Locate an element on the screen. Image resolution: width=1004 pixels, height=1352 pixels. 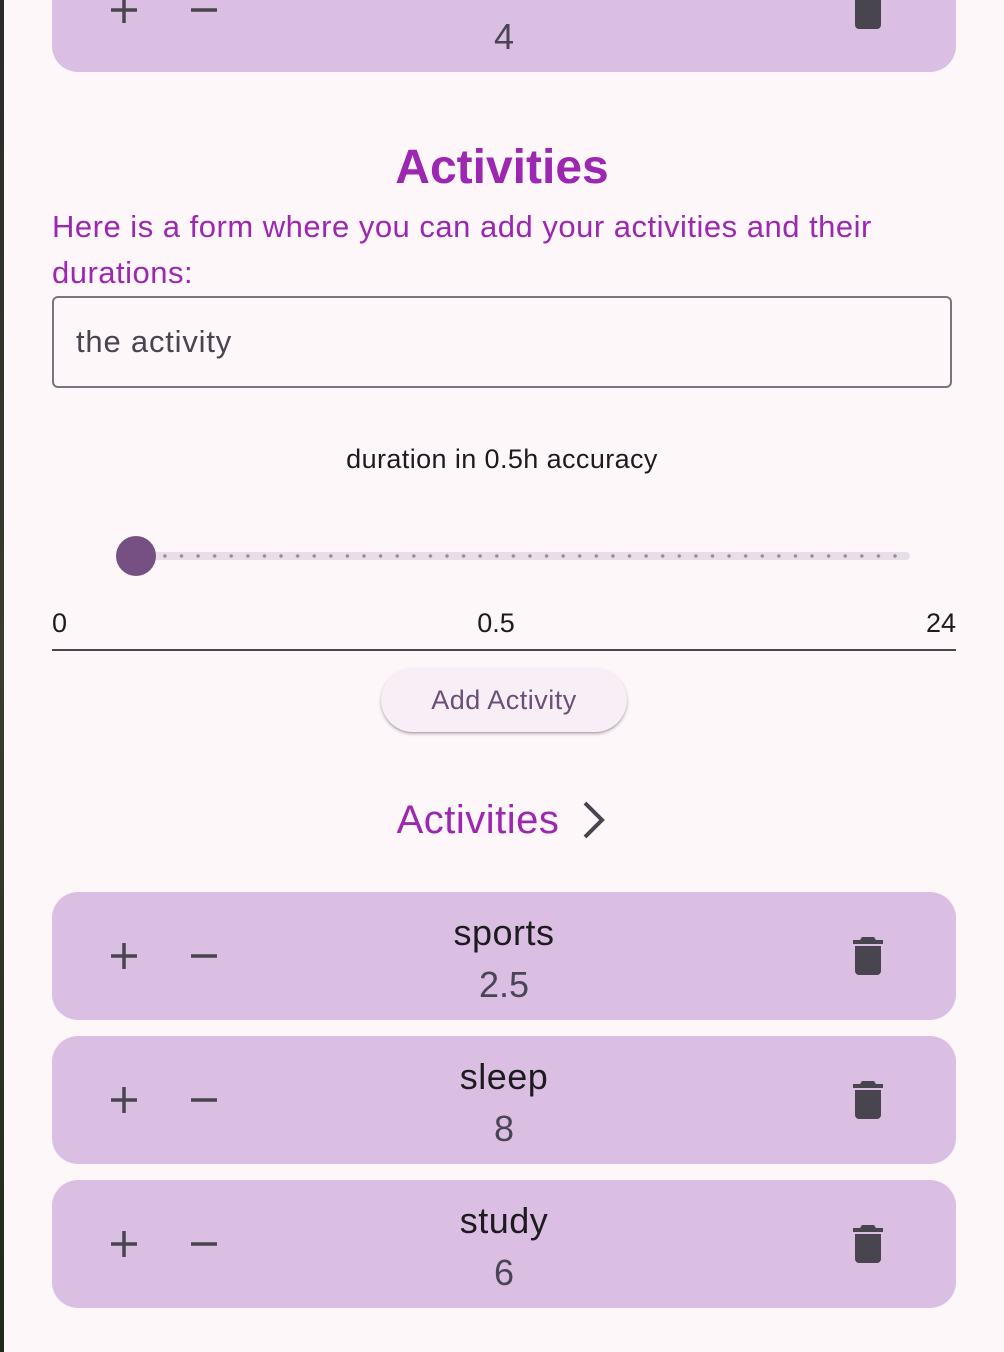
activity-name: sleep is located at coordinates (504, 1076).